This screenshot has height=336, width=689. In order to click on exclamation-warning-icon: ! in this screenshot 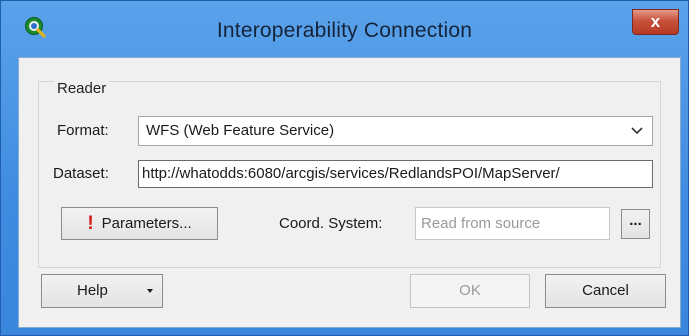, I will do `click(90, 223)`.